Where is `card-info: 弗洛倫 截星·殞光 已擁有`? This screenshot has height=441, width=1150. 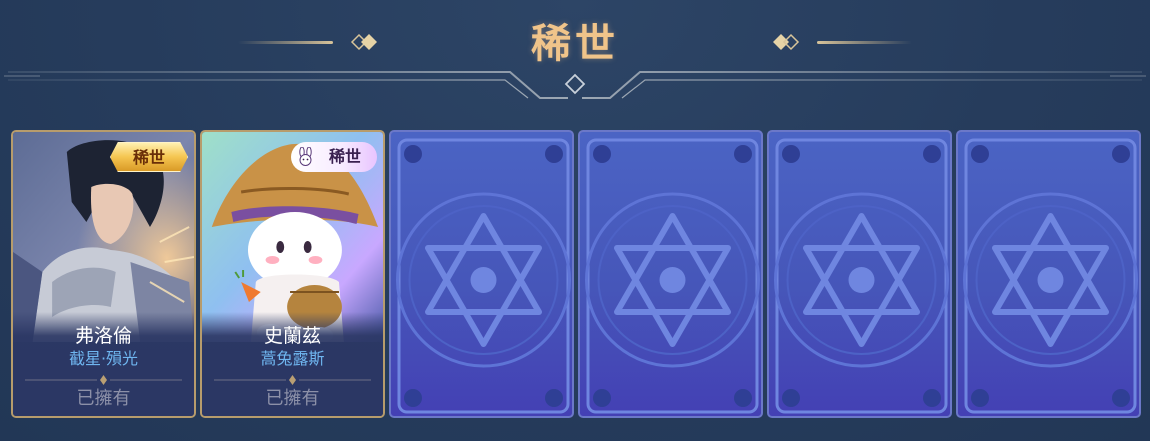
card-info: 弗洛倫 截星·殞光 已擁有 is located at coordinates (103, 364).